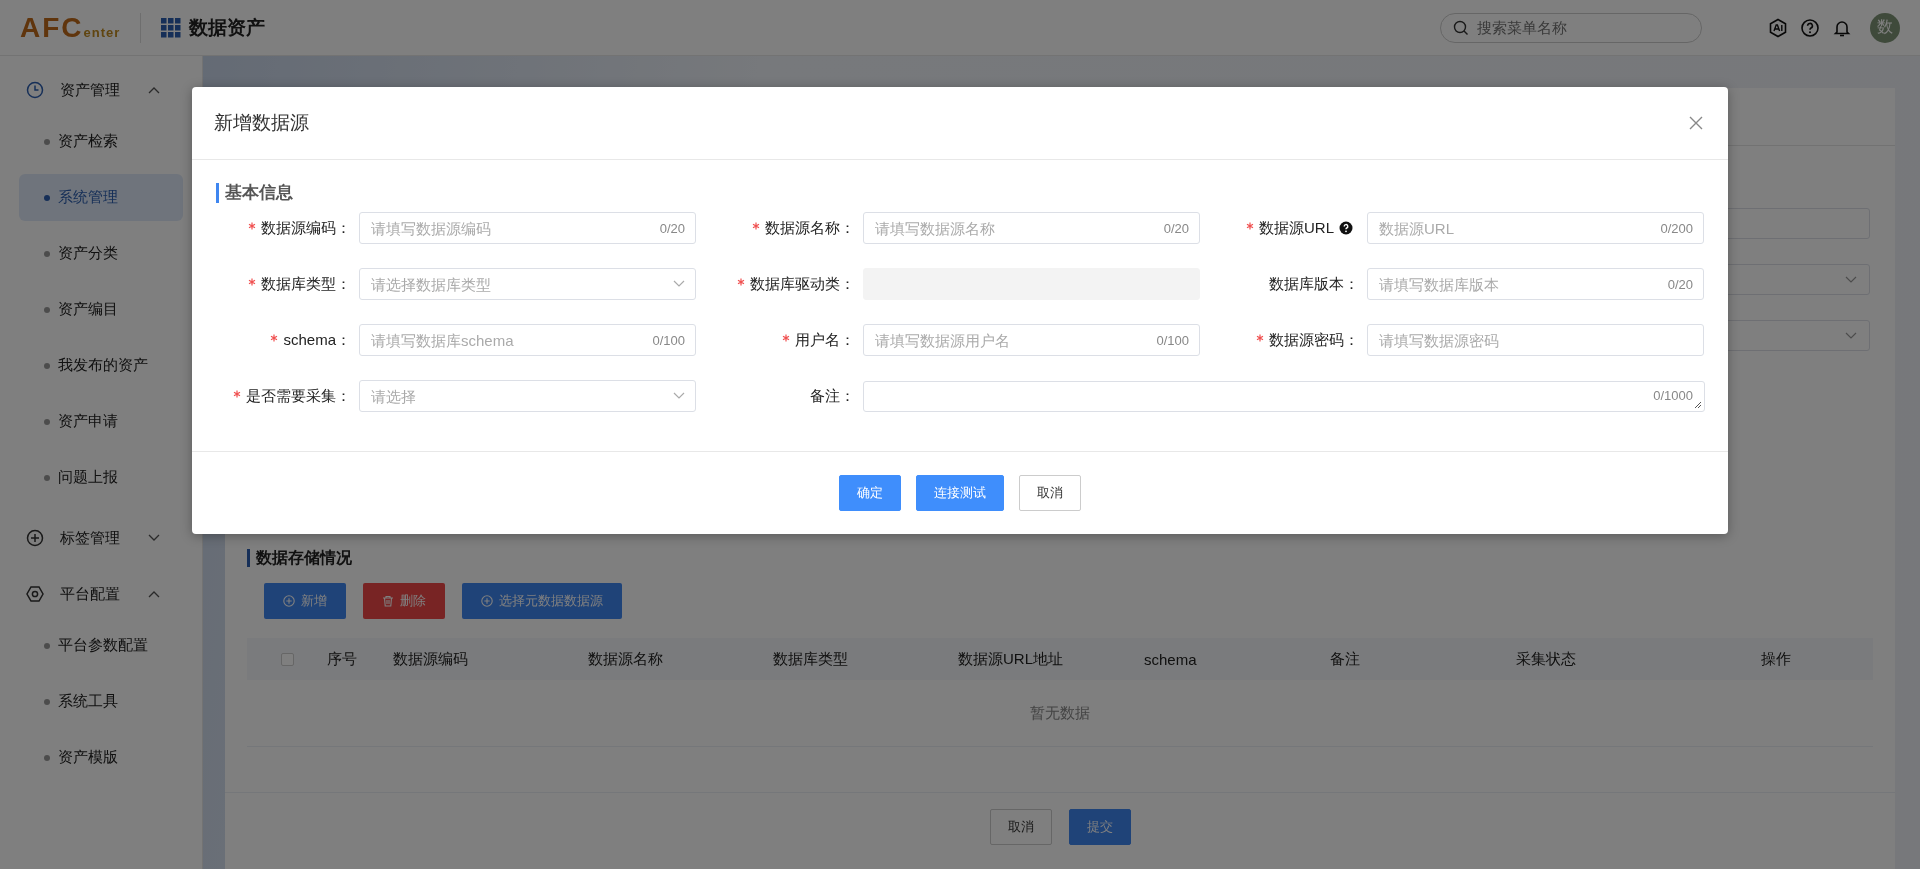  What do you see at coordinates (101, 141) in the screenshot?
I see `menu-item: 资产检索` at bounding box center [101, 141].